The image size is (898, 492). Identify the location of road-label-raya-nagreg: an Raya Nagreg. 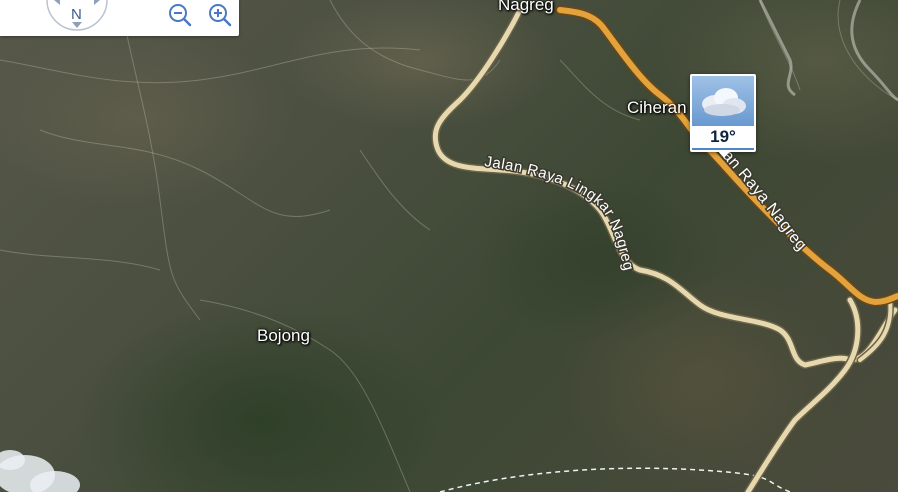
(763, 201).